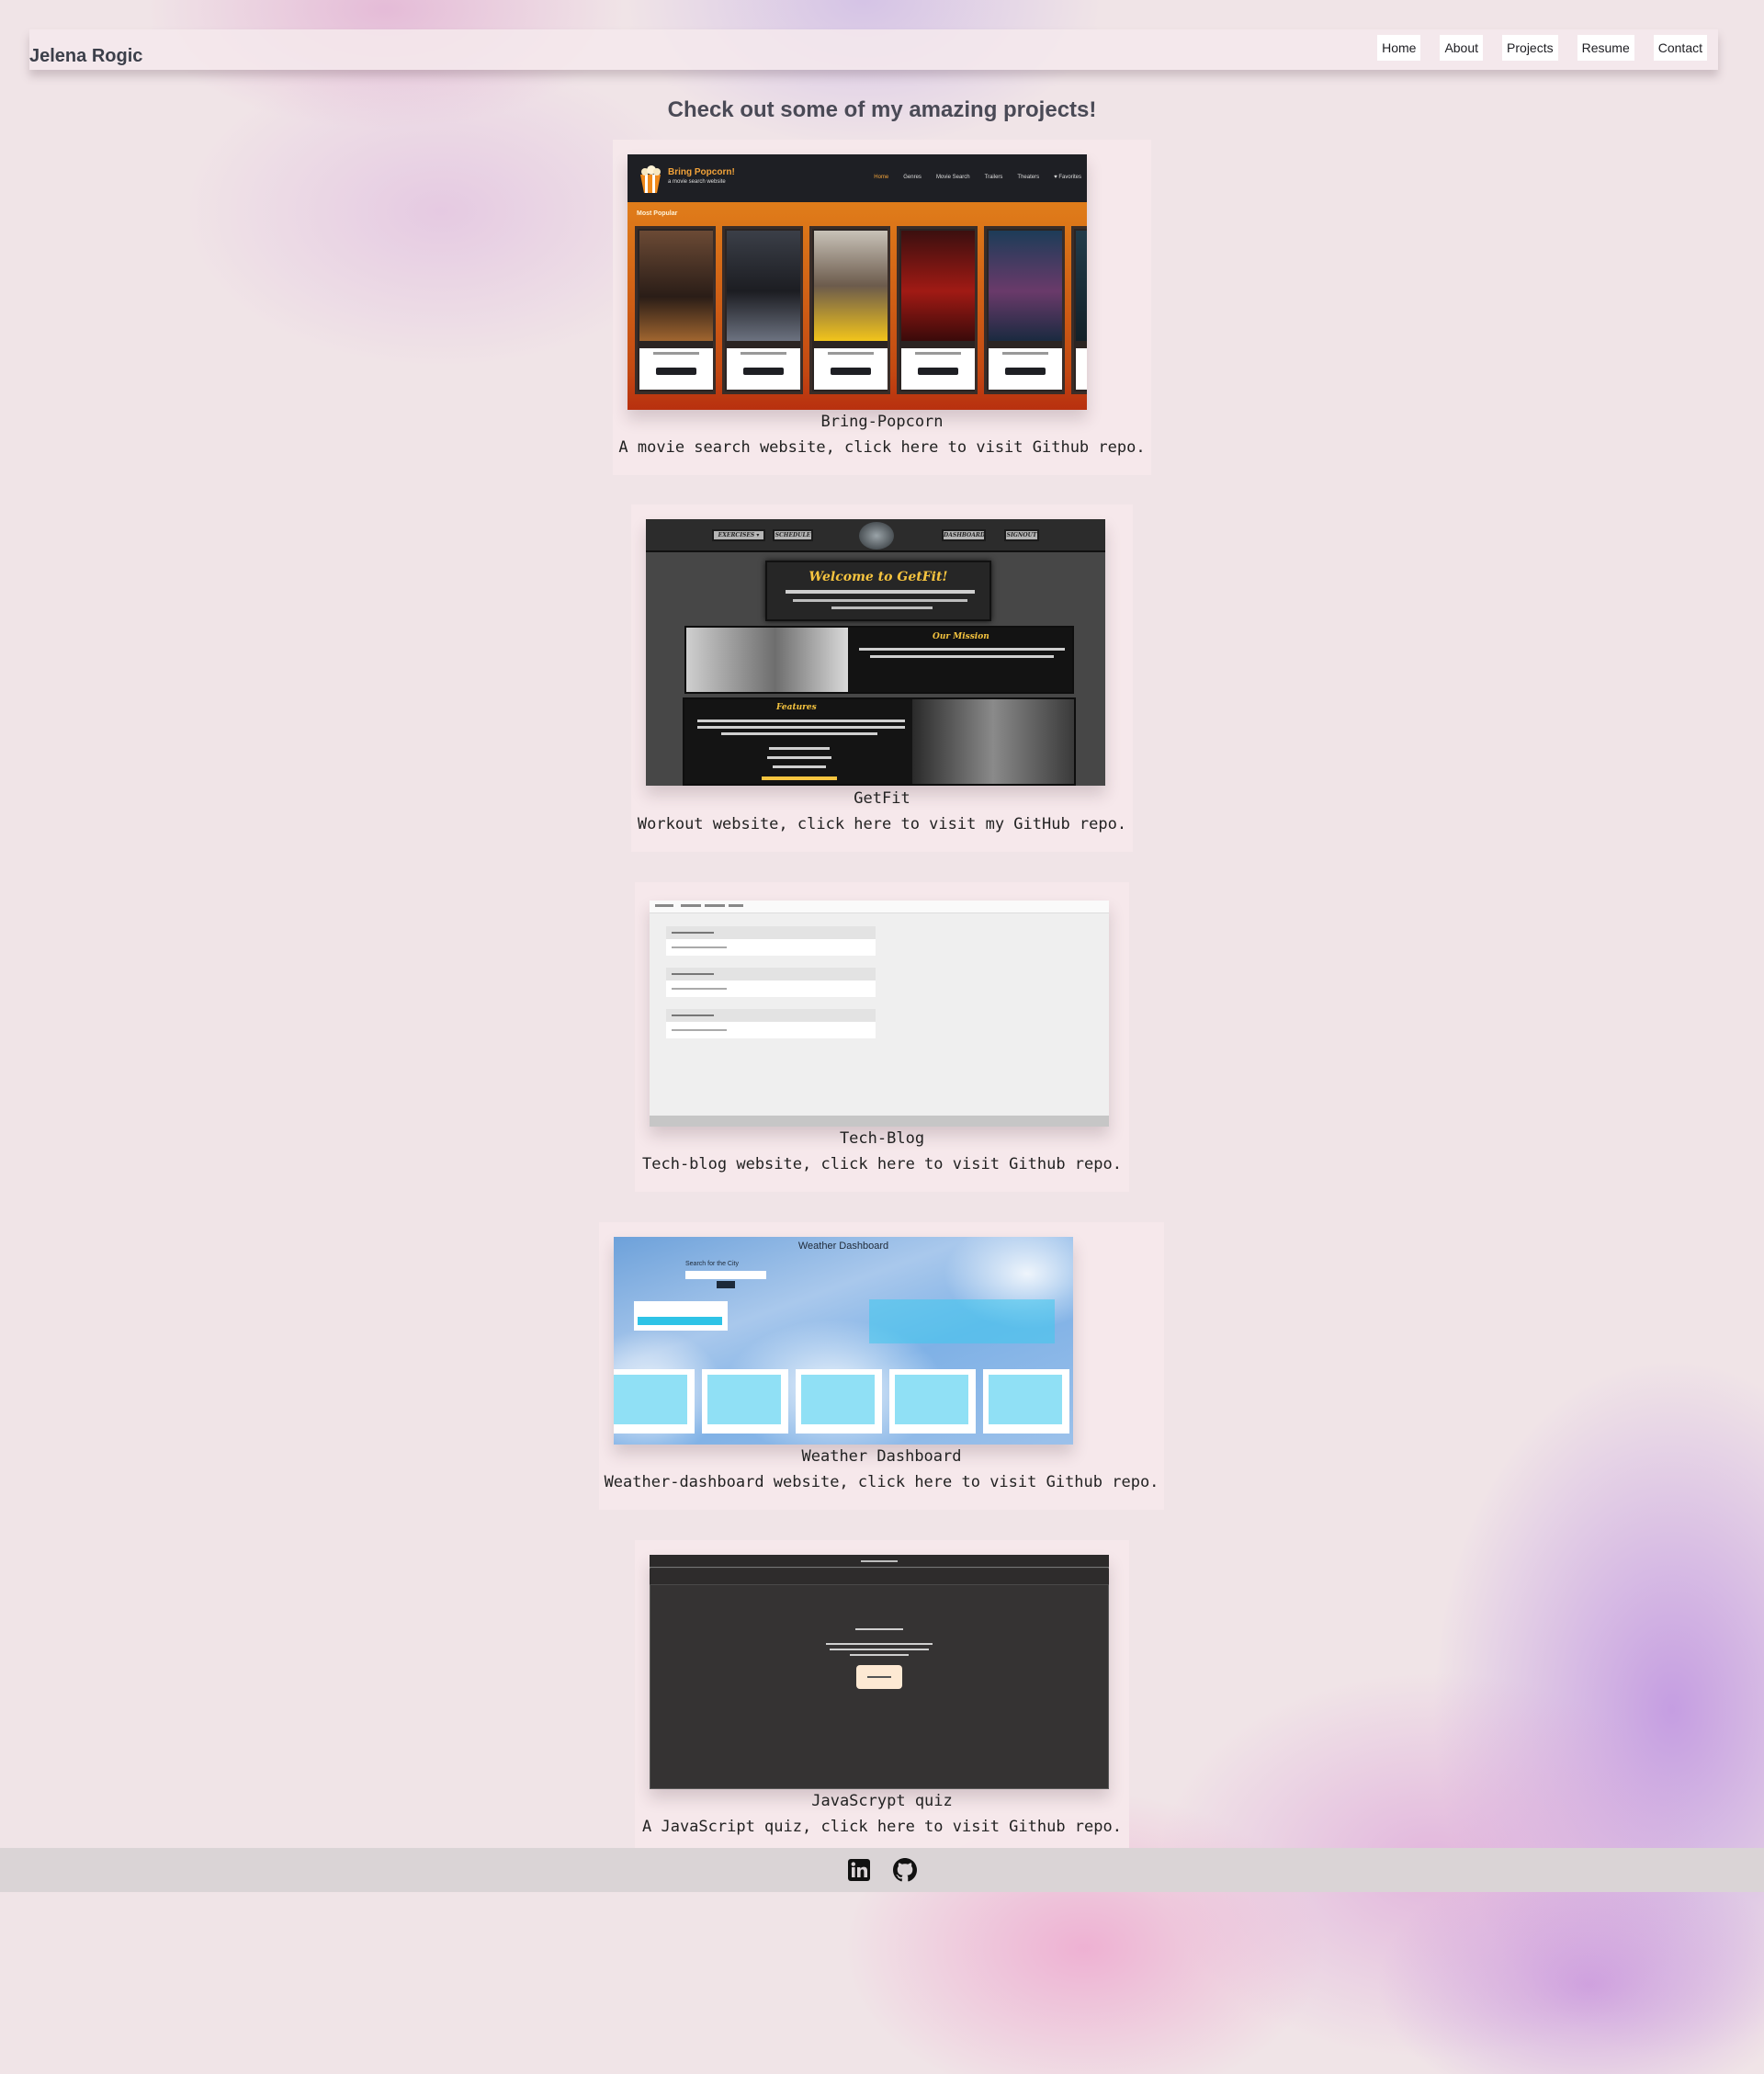 Image resolution: width=1764 pixels, height=2074 pixels. What do you see at coordinates (882, 1456) in the screenshot?
I see `project-title: Weather Dashboard` at bounding box center [882, 1456].